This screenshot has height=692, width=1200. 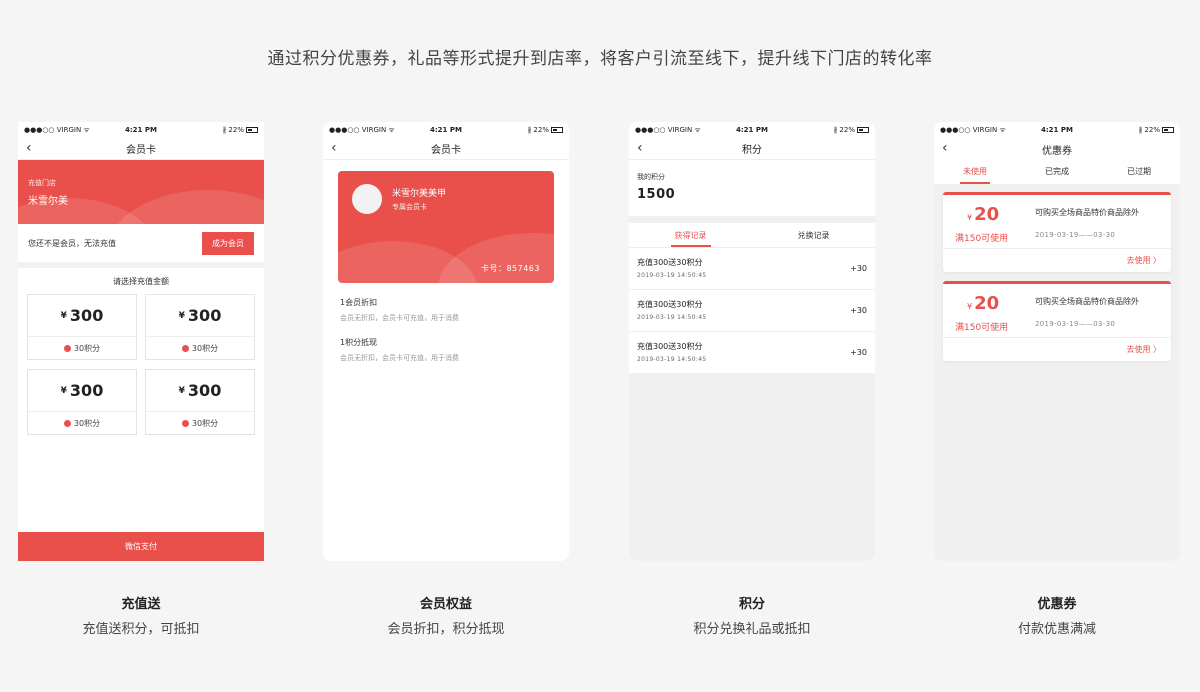 I want to click on benefit-item: 1会员折扣 会员无折扣，会员卡可充值，用于消费, so click(x=399, y=310).